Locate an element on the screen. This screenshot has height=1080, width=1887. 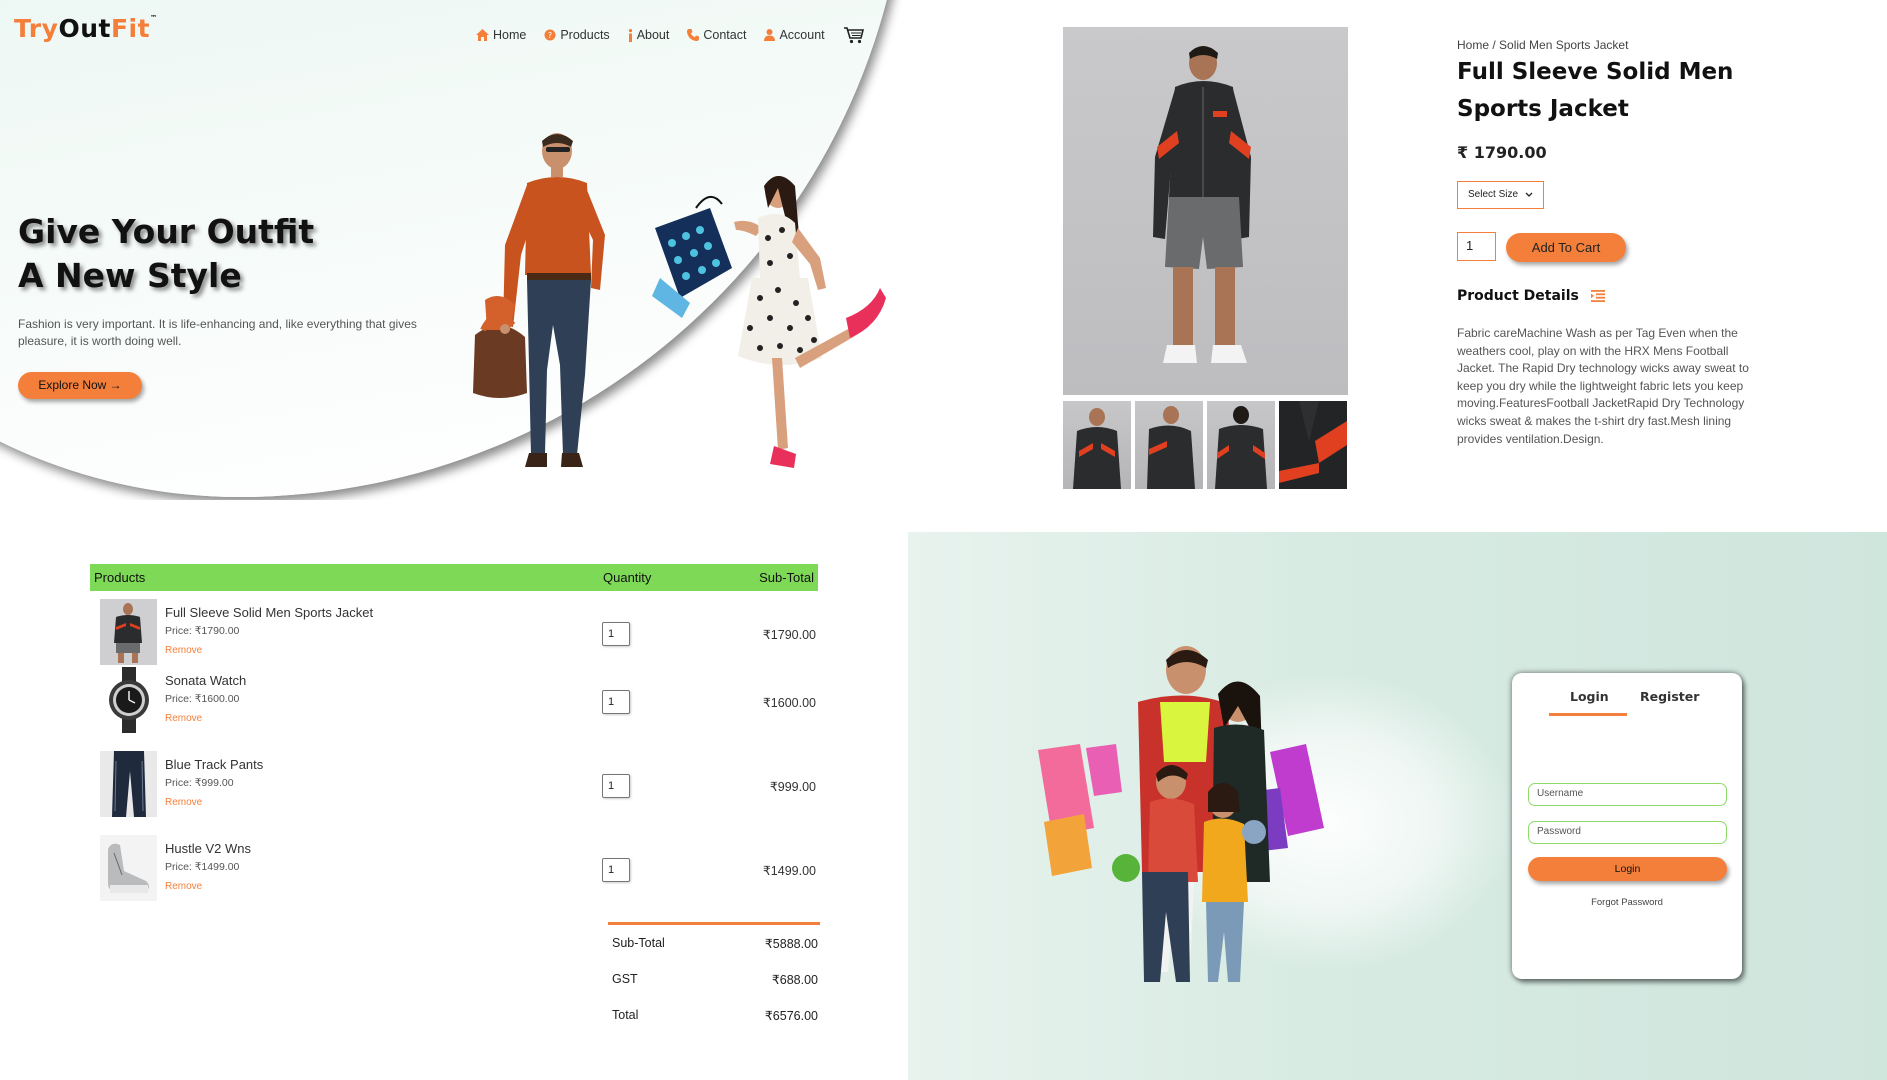
nav-item-contact: Contact is located at coordinates (716, 35).